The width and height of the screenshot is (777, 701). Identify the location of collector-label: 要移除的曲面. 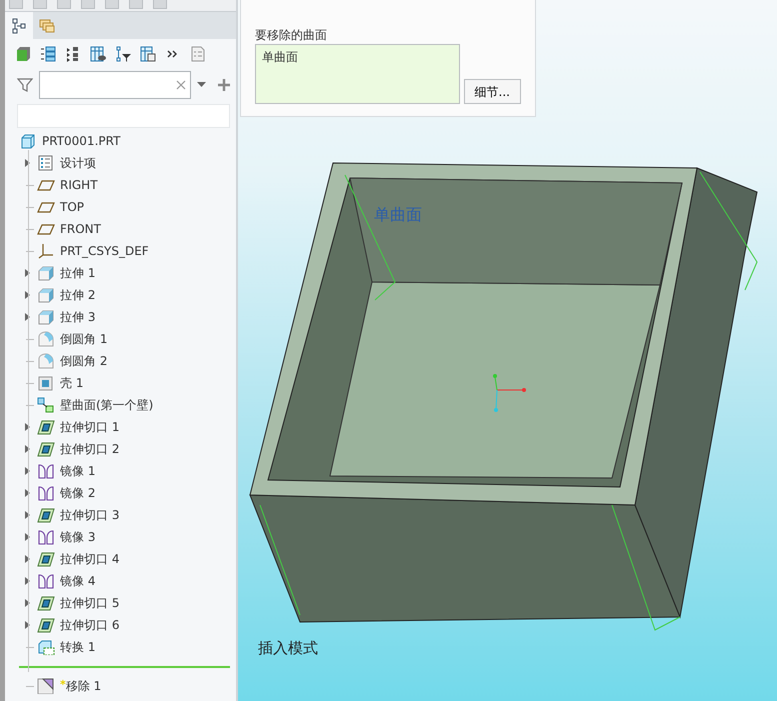
(291, 35).